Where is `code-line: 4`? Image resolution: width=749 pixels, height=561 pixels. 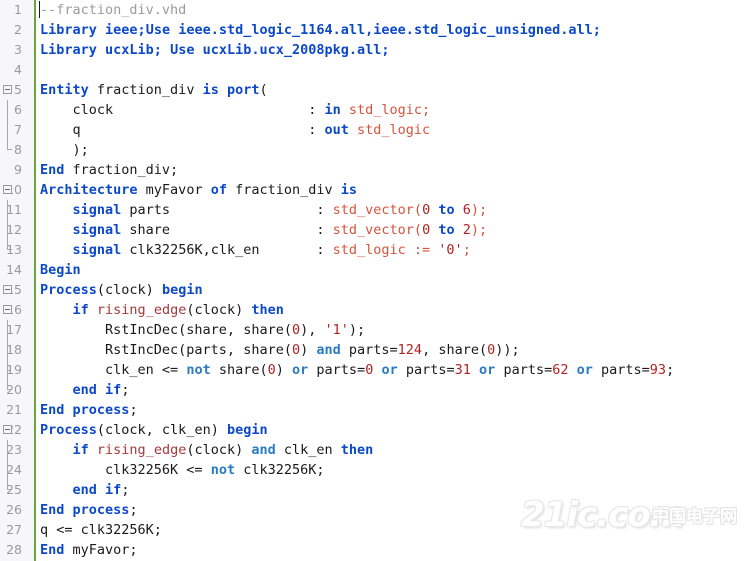
code-line: 4 is located at coordinates (374, 70).